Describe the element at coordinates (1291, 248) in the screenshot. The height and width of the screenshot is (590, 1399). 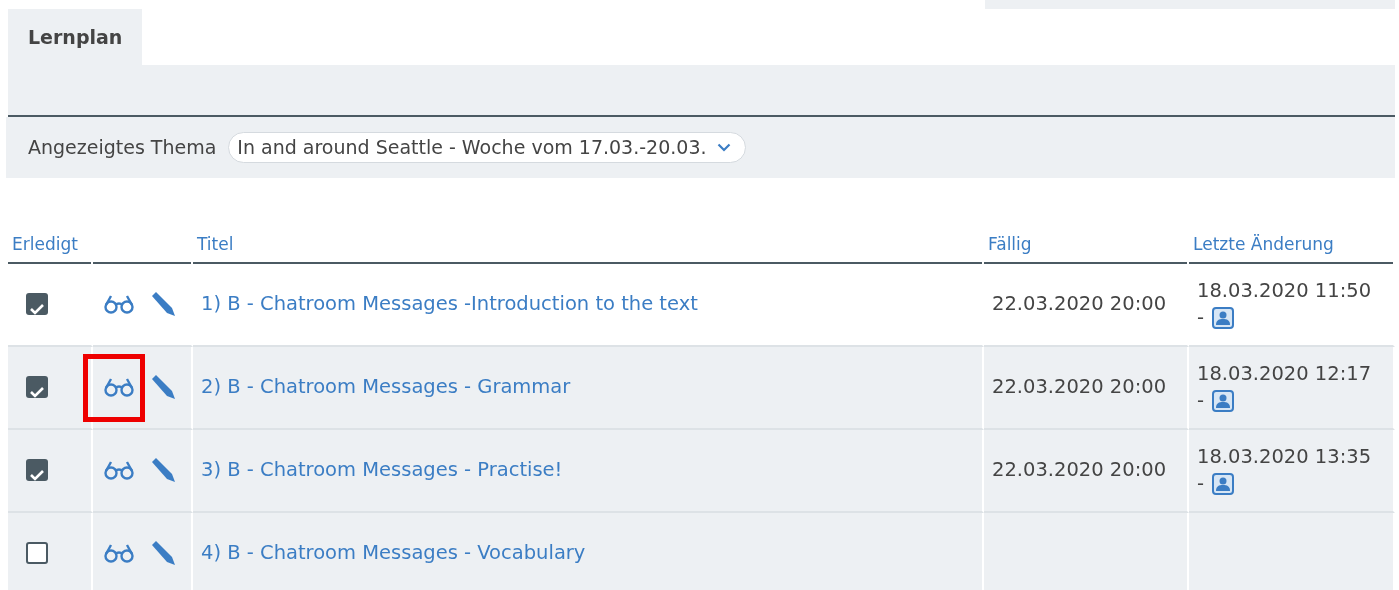
I see `column-header: Letzte Änderung` at that location.